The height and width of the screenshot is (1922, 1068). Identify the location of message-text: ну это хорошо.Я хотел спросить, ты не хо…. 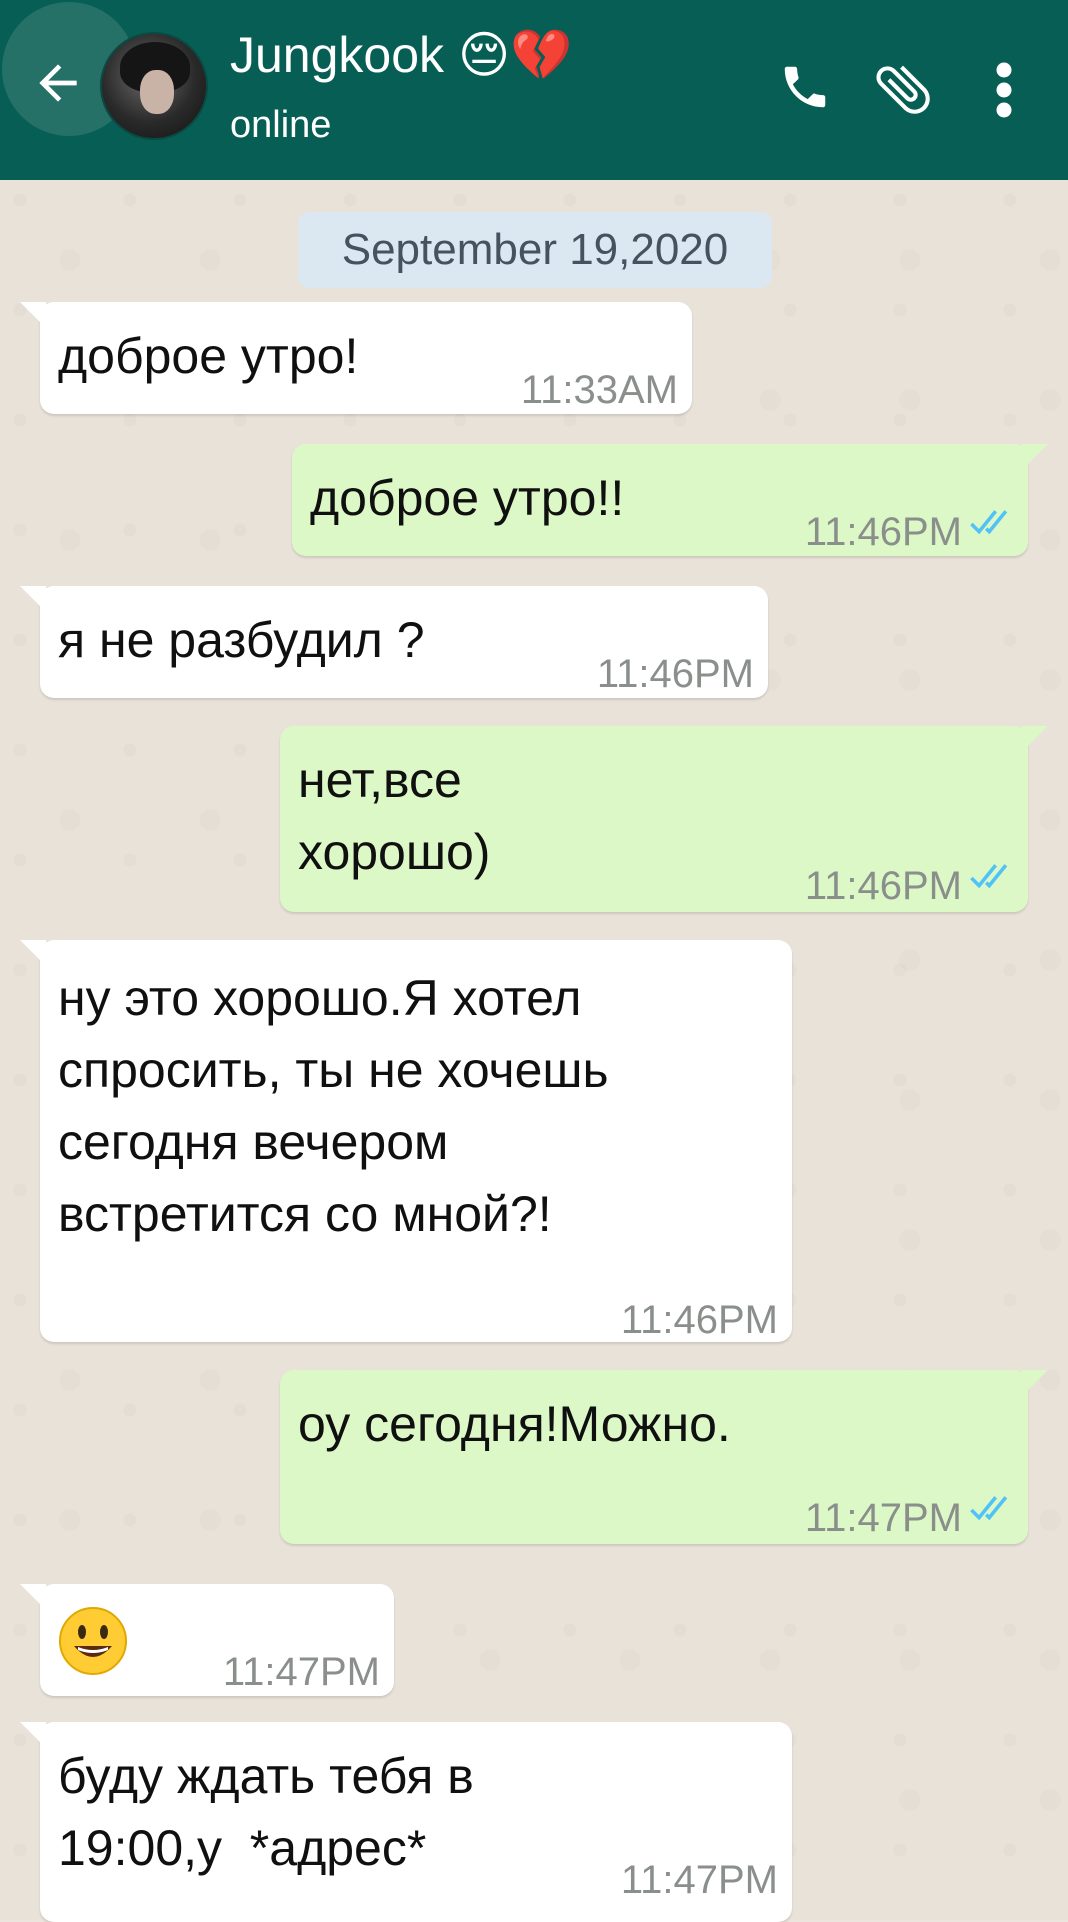
(333, 1106).